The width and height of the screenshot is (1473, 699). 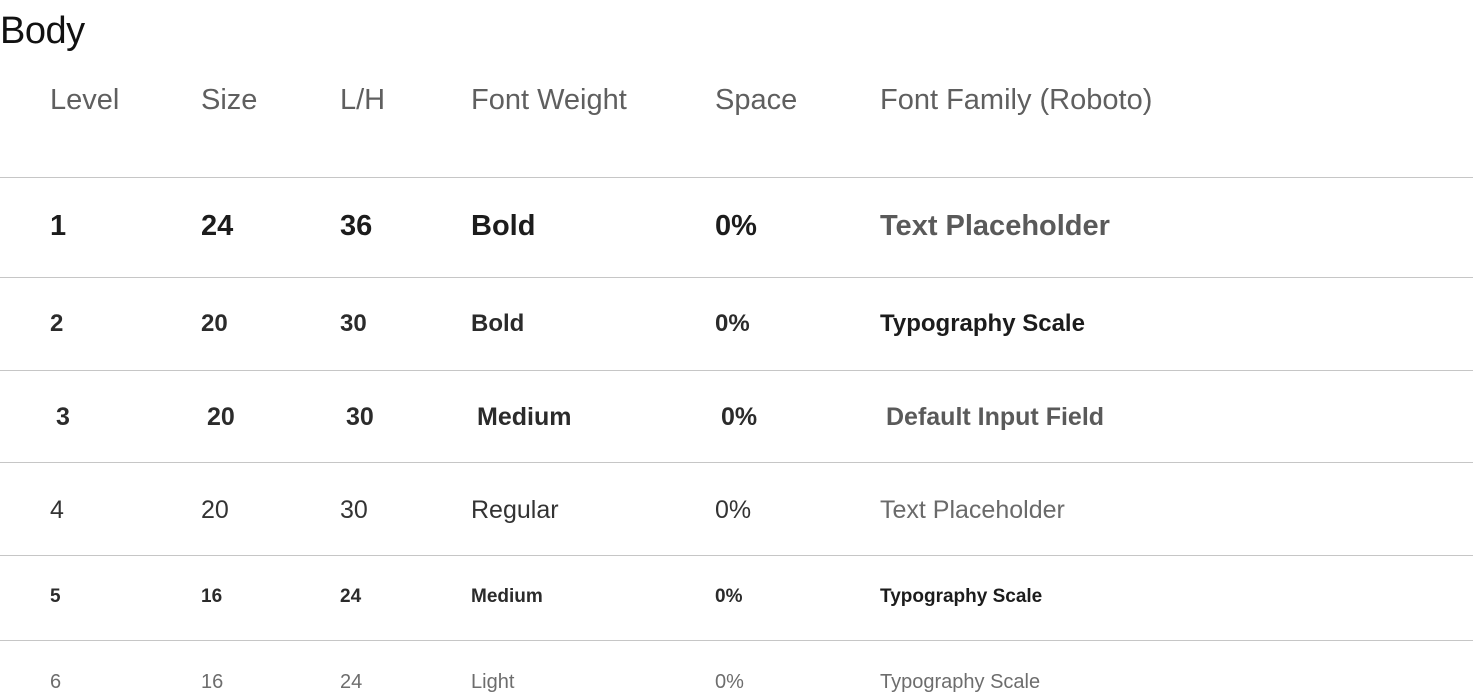 What do you see at coordinates (217, 226) in the screenshot?
I see `cell-size: 24` at bounding box center [217, 226].